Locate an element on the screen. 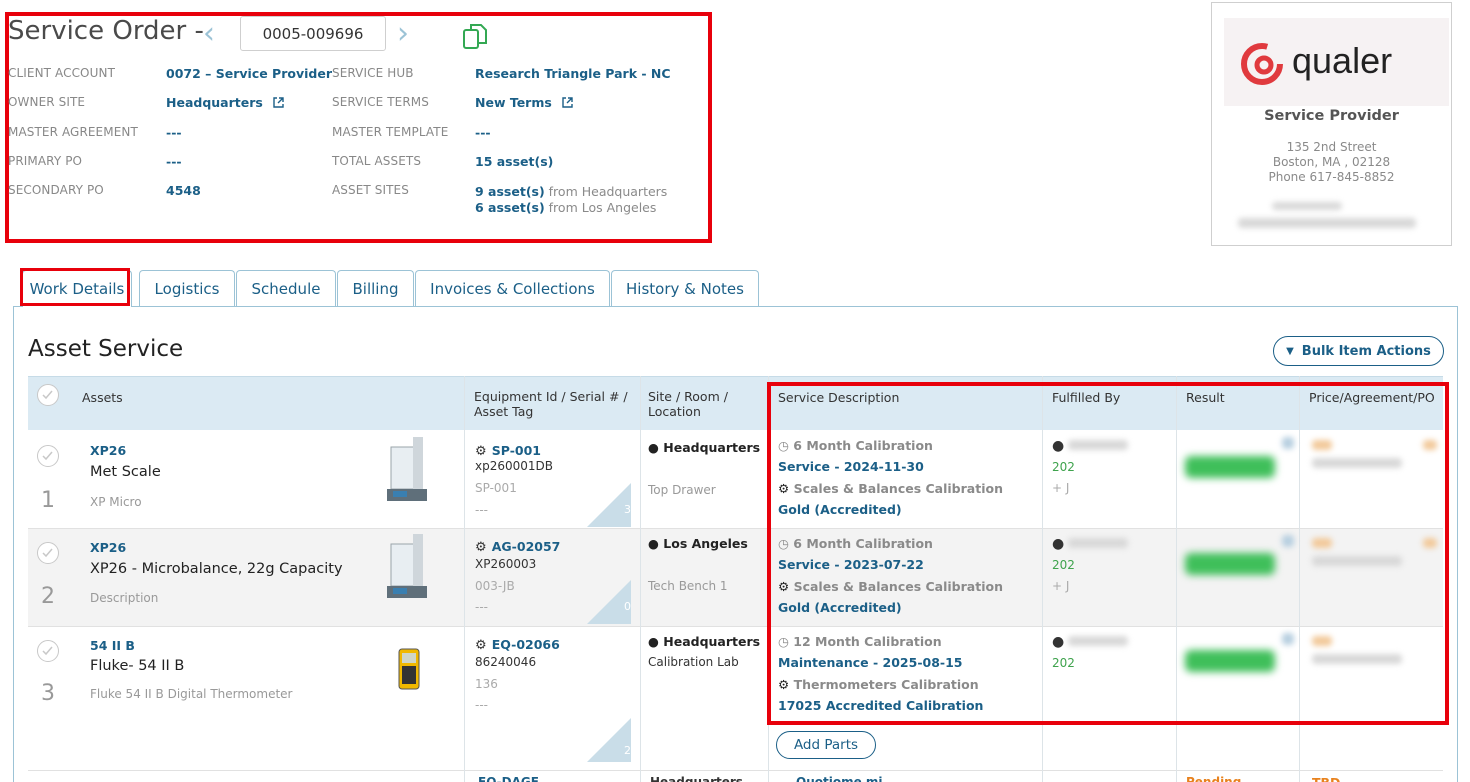 The width and height of the screenshot is (1470, 782). primary-po-value: --- is located at coordinates (174, 161).